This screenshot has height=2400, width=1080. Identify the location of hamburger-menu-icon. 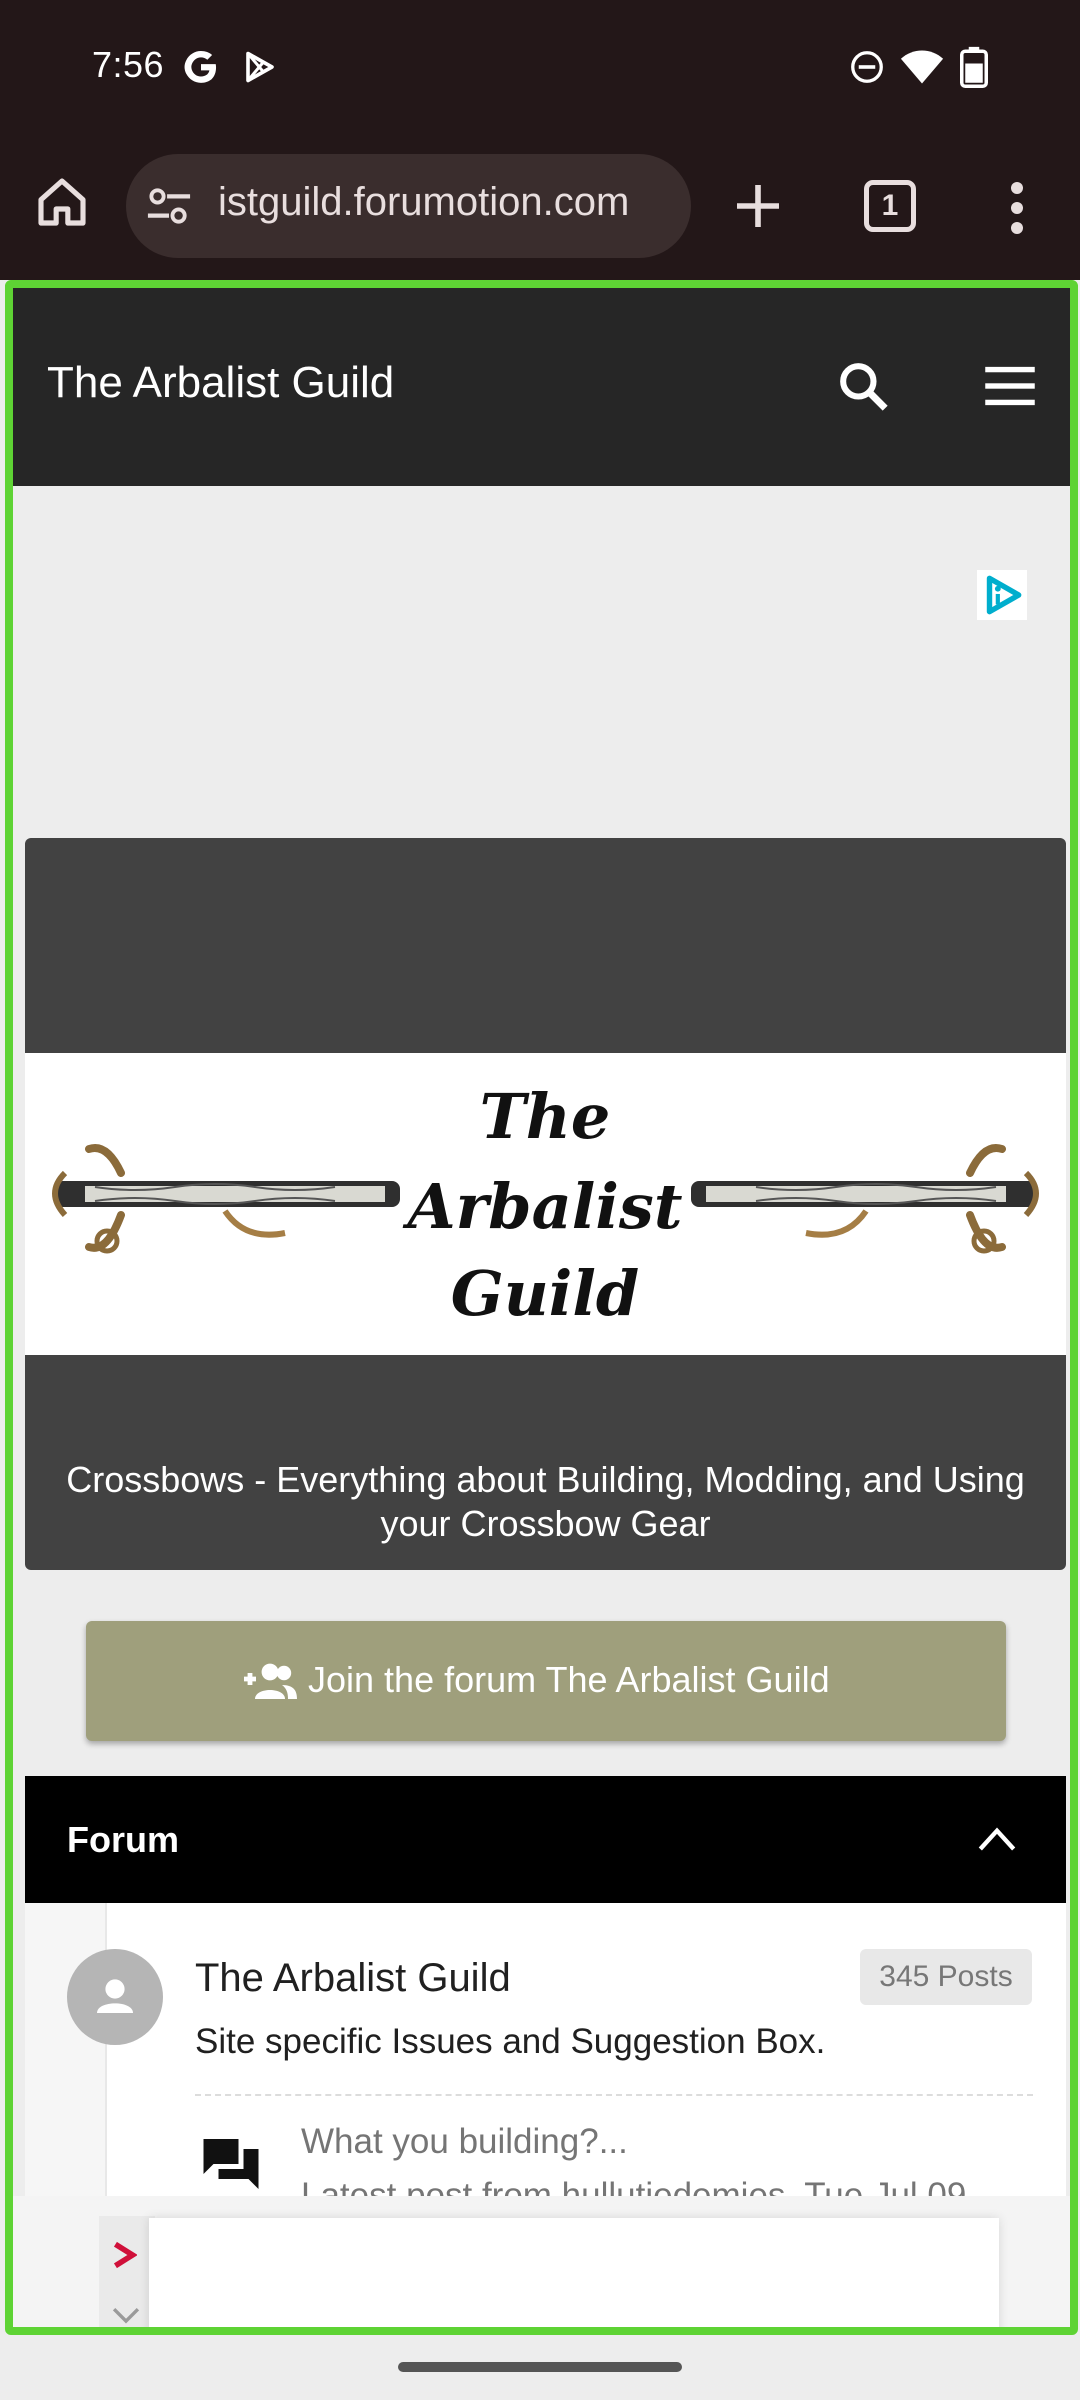
(1010, 386).